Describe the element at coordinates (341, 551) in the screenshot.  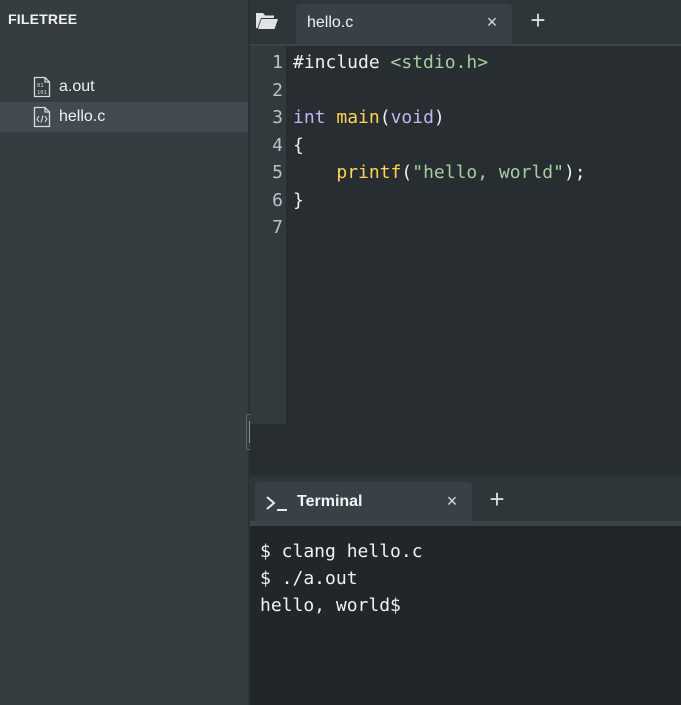
I see `terminal-line: $ clang hello.c` at that location.